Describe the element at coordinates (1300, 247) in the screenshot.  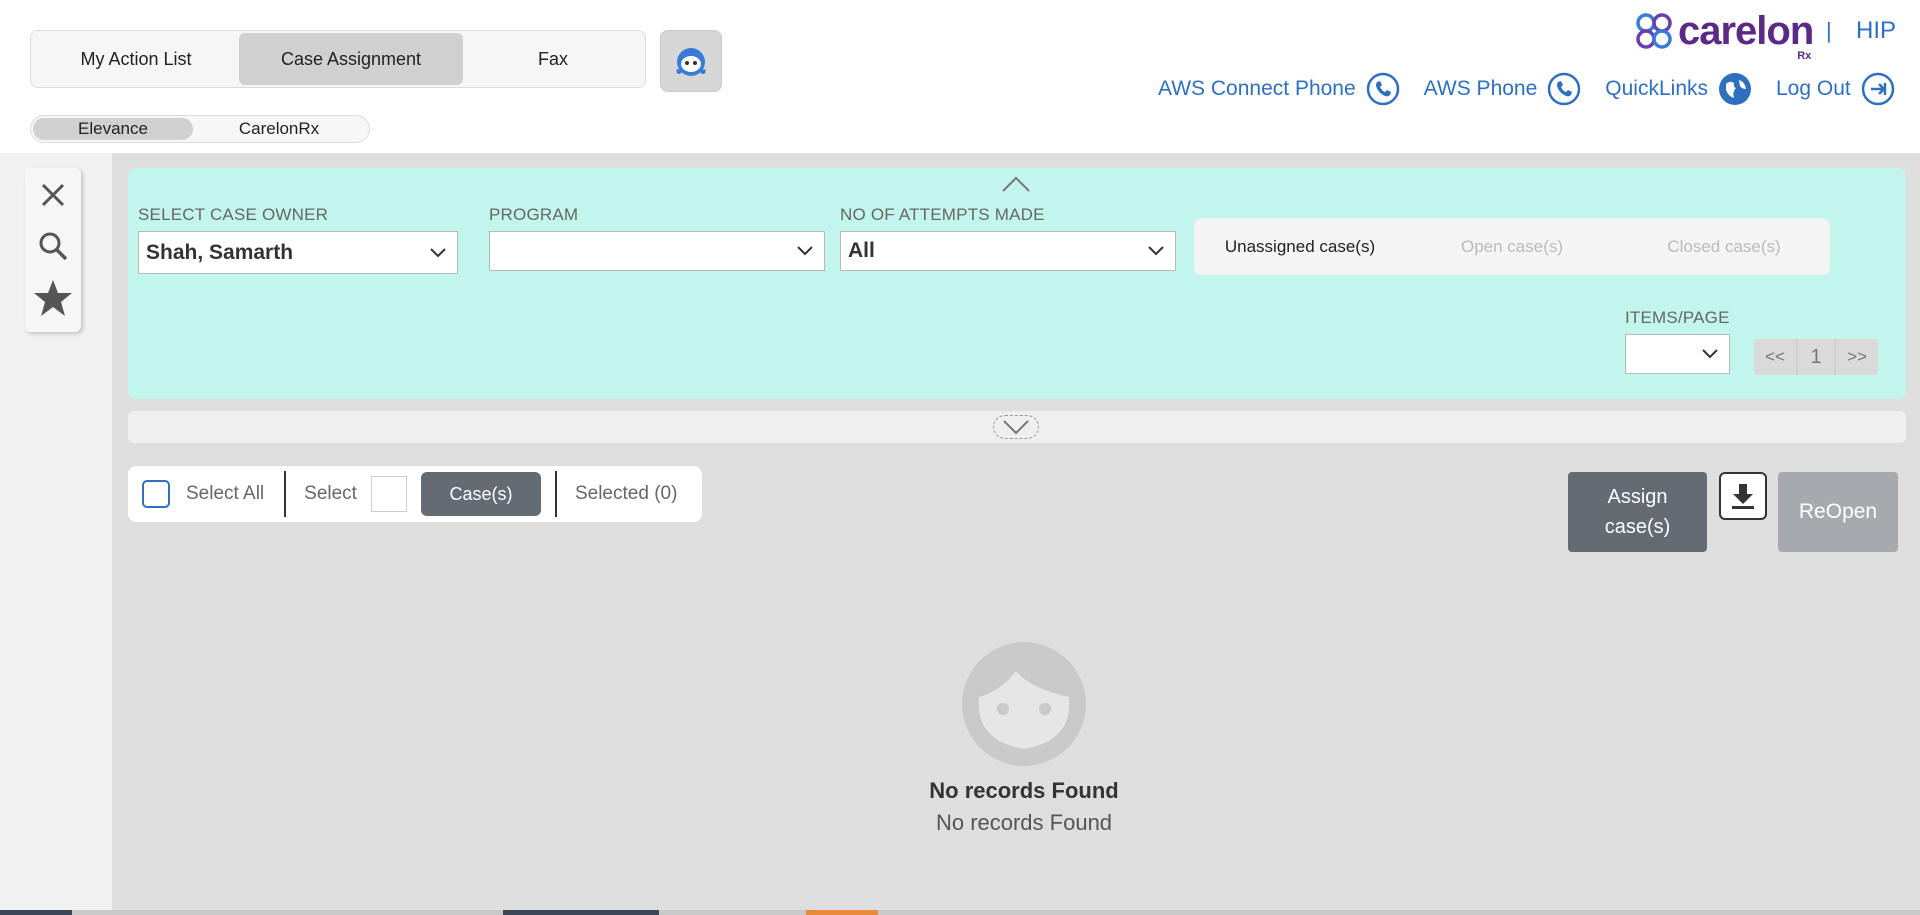
I see `tab-unassigned-cases: Unassigned case(s)` at that location.